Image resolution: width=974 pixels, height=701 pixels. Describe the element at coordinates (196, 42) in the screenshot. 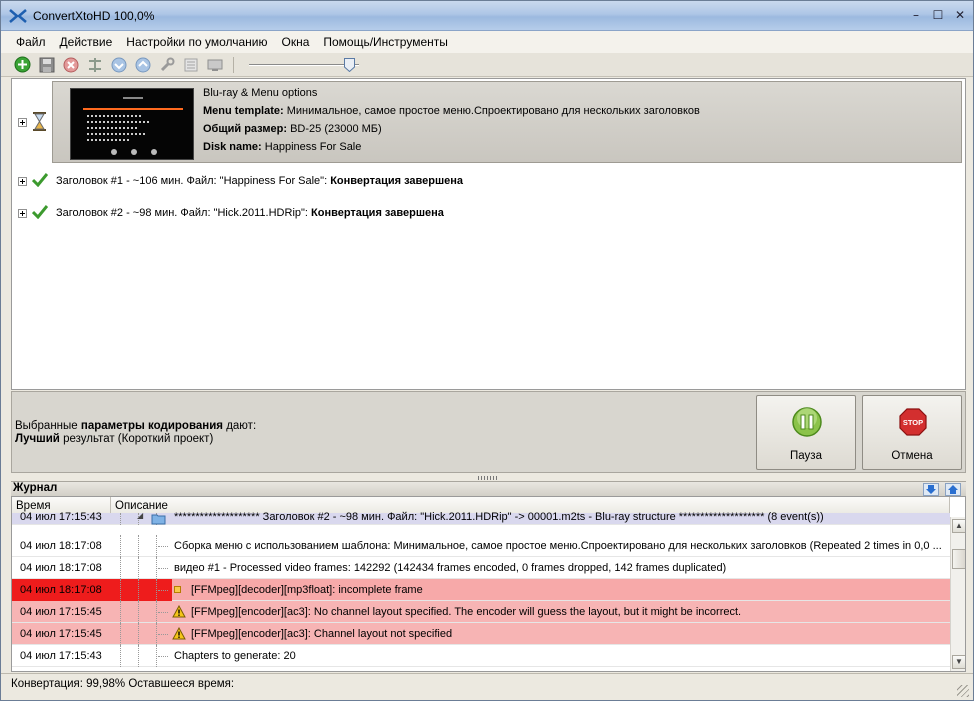

I see `menu-default-settings: Настройки по умолчанию` at that location.